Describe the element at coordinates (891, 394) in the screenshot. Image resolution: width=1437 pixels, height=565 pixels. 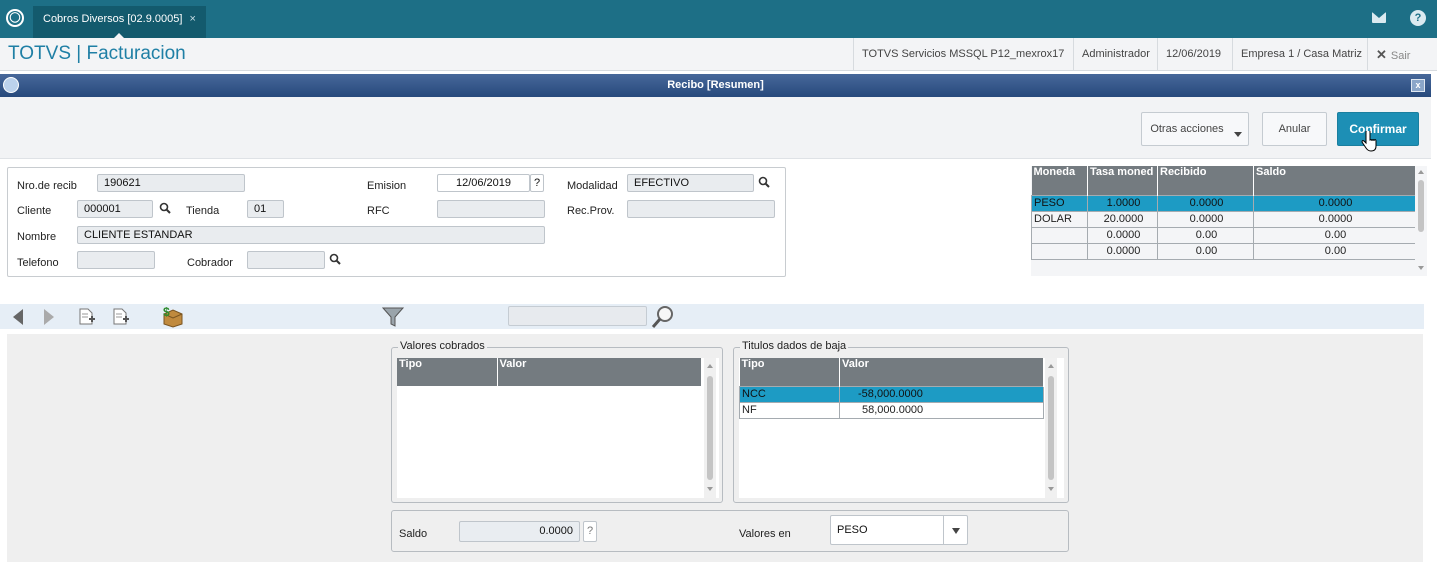
I see `table-row: NCC -58,000.0000` at that location.